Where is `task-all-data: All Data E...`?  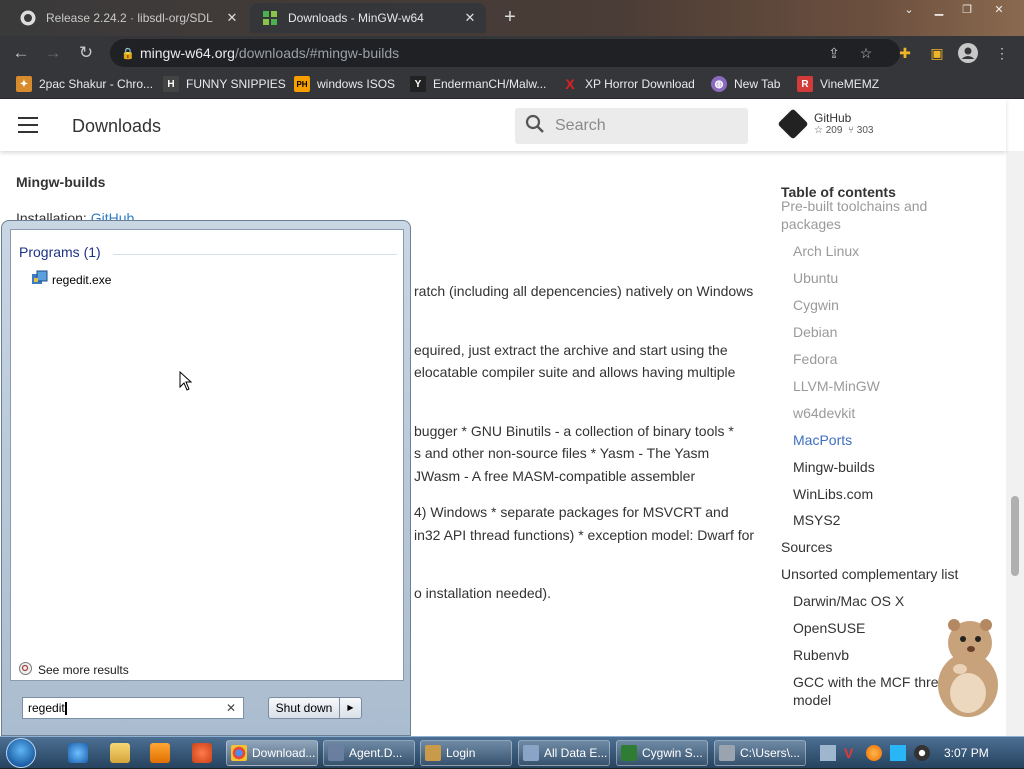
task-all-data: All Data E... is located at coordinates (564, 753).